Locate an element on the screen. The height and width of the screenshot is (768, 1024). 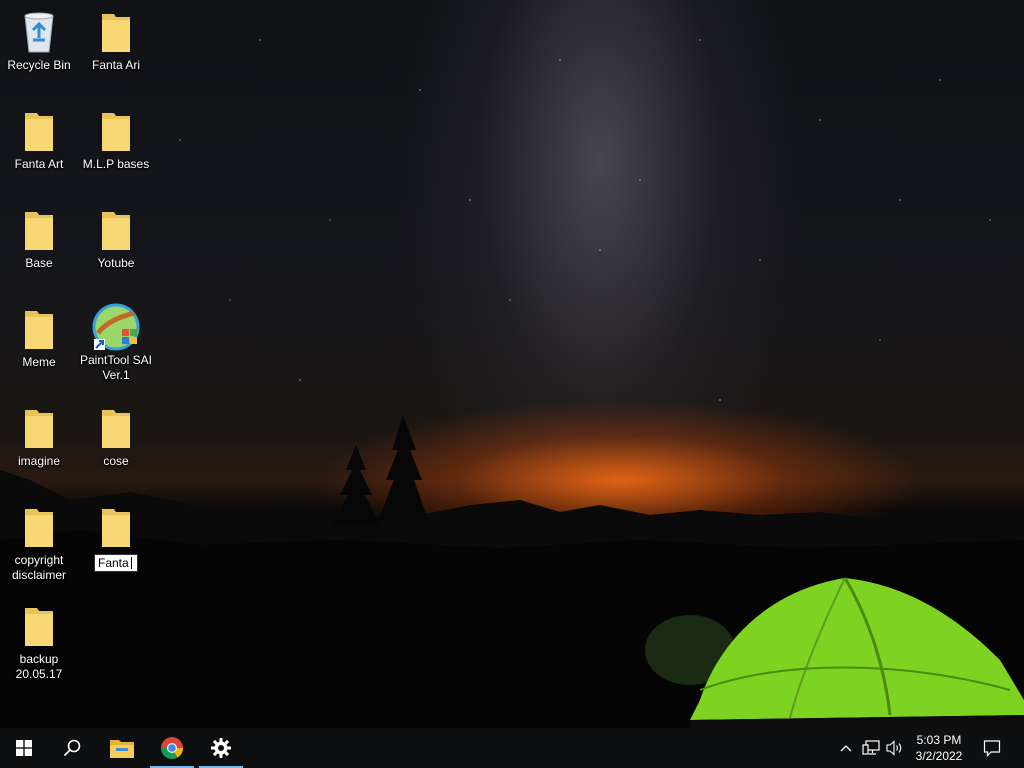
desktop-icon-label: Fanta Ari is located at coordinates (116, 65).